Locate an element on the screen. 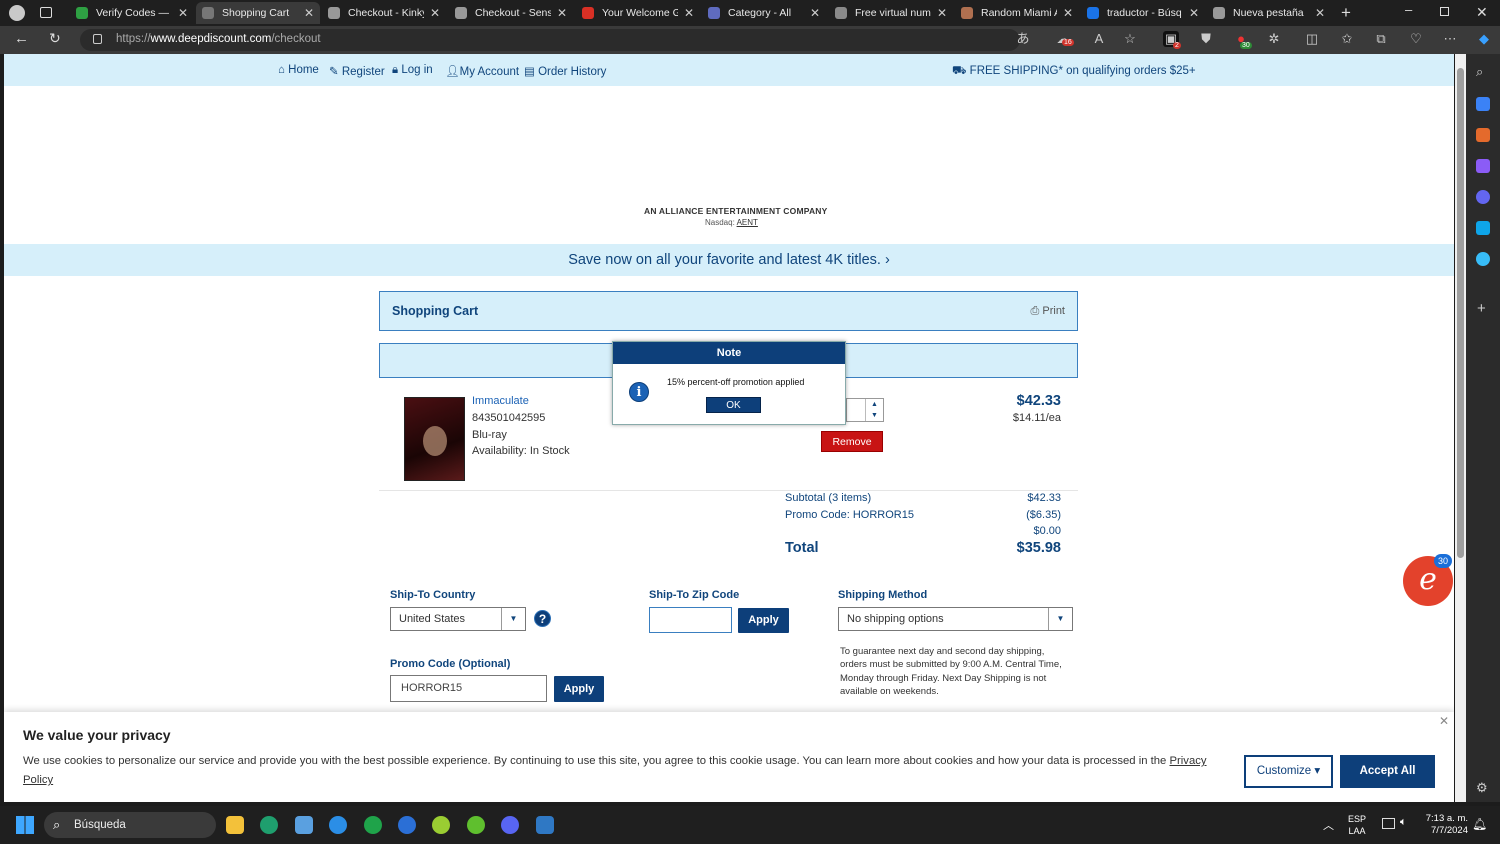 This screenshot has height=844, width=1500. accept-all-button: Accept All is located at coordinates (1387, 771).